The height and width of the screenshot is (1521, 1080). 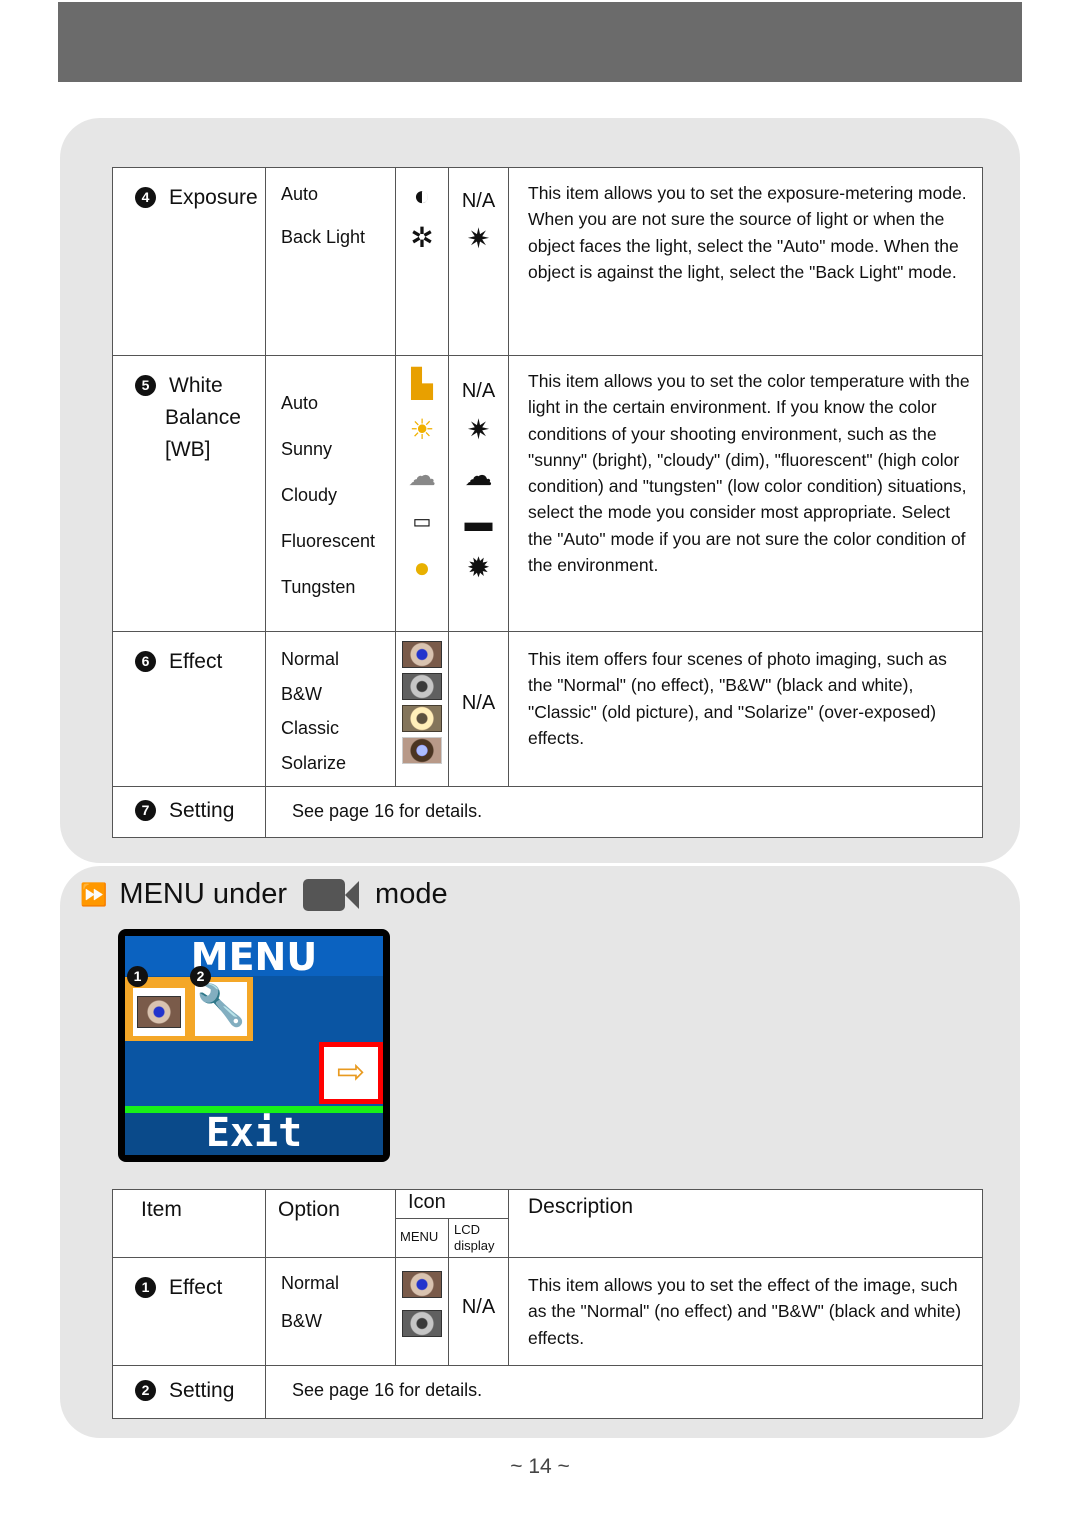 I want to click on option: Tungsten, so click(x=318, y=587).